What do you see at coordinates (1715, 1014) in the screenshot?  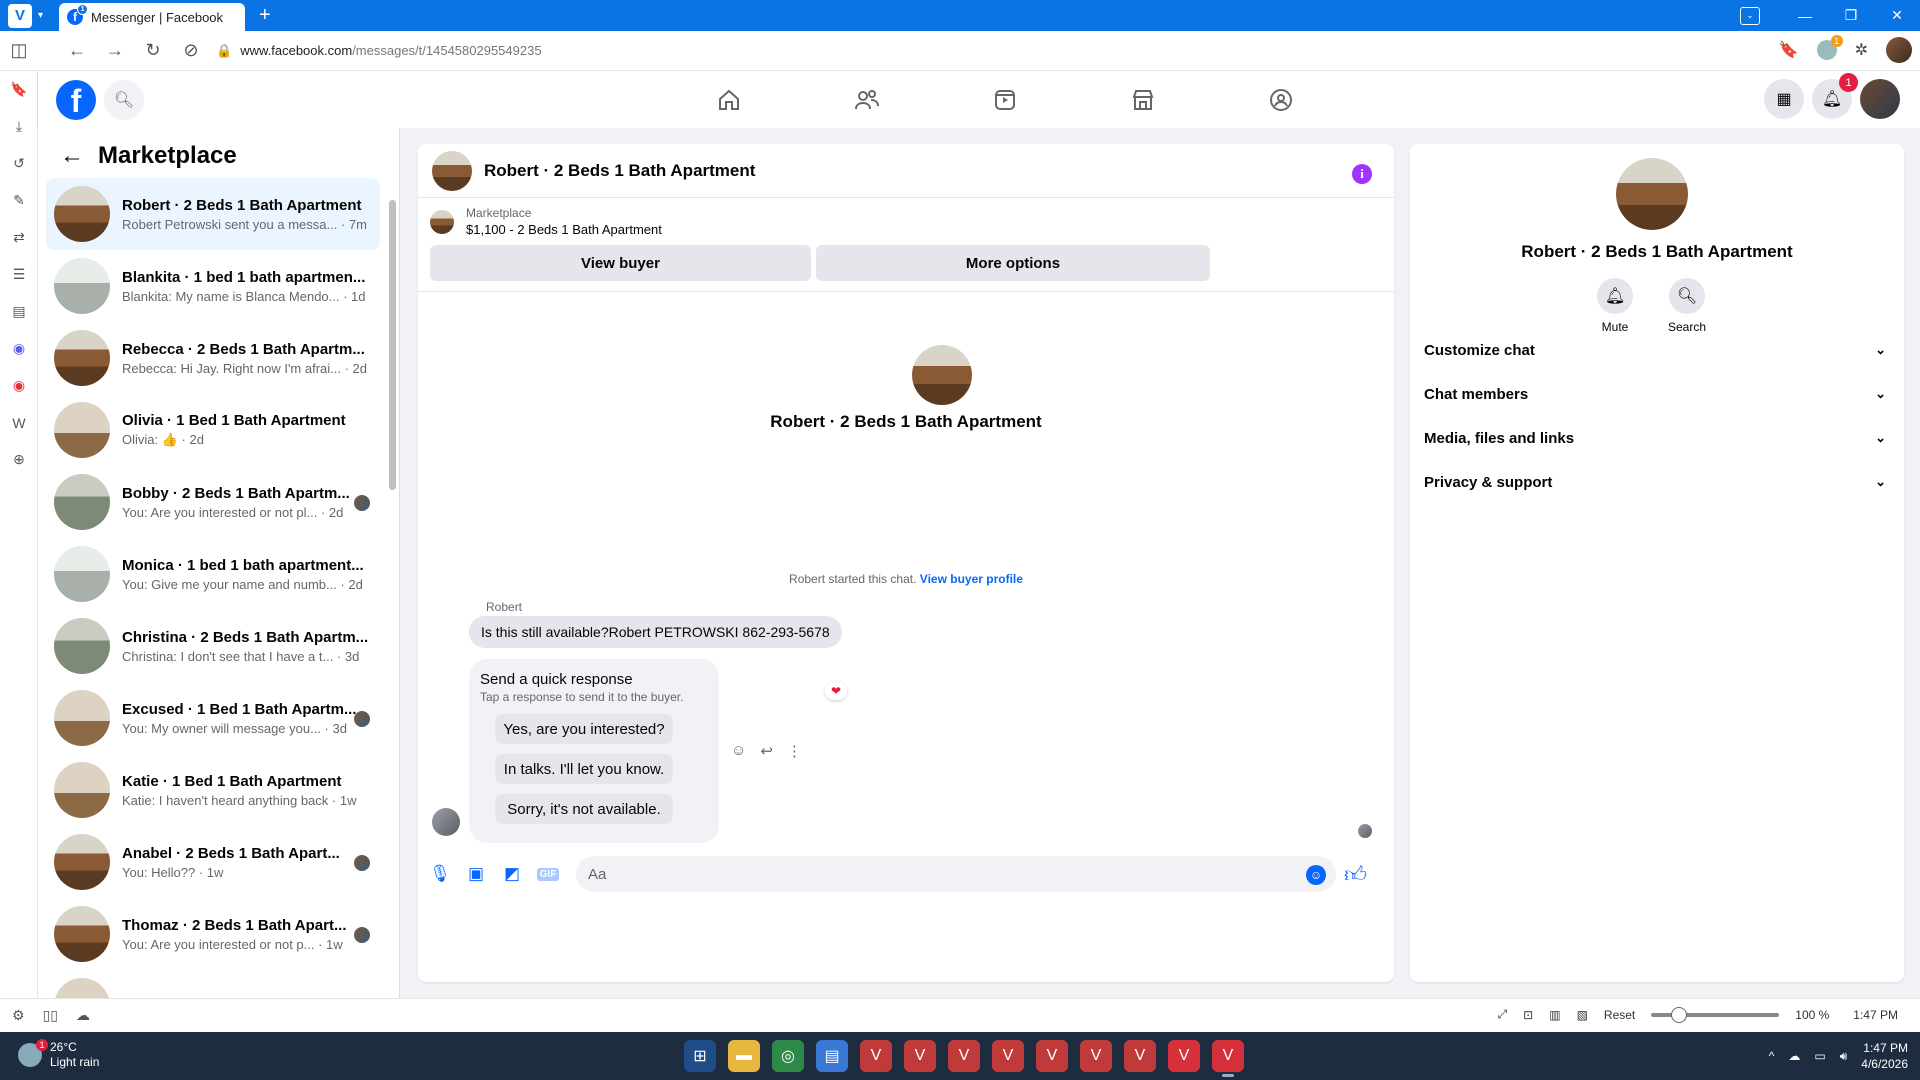 I see `zoom-slider` at bounding box center [1715, 1014].